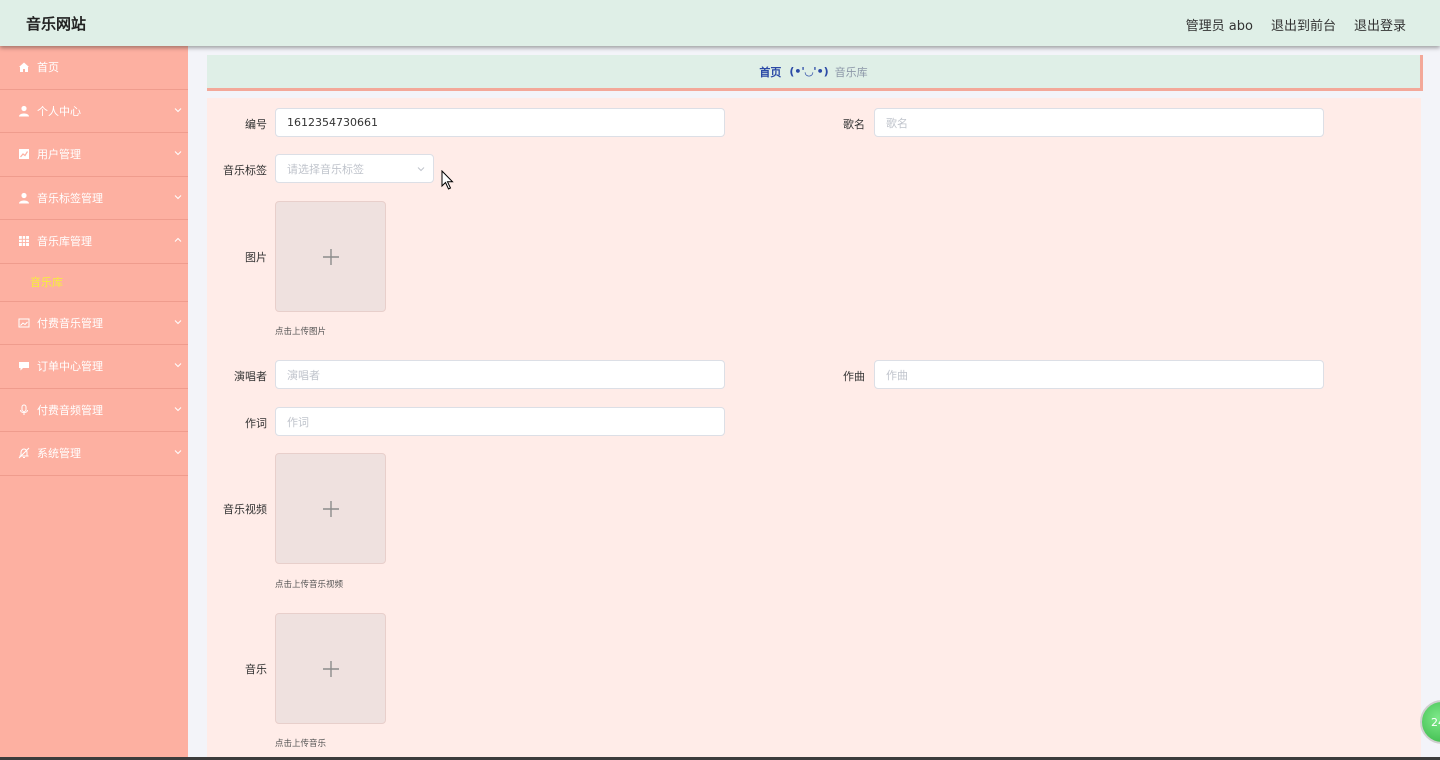 The image size is (1440, 760). Describe the element at coordinates (48, 68) in the screenshot. I see `sidebar-item-label: 首页` at that location.